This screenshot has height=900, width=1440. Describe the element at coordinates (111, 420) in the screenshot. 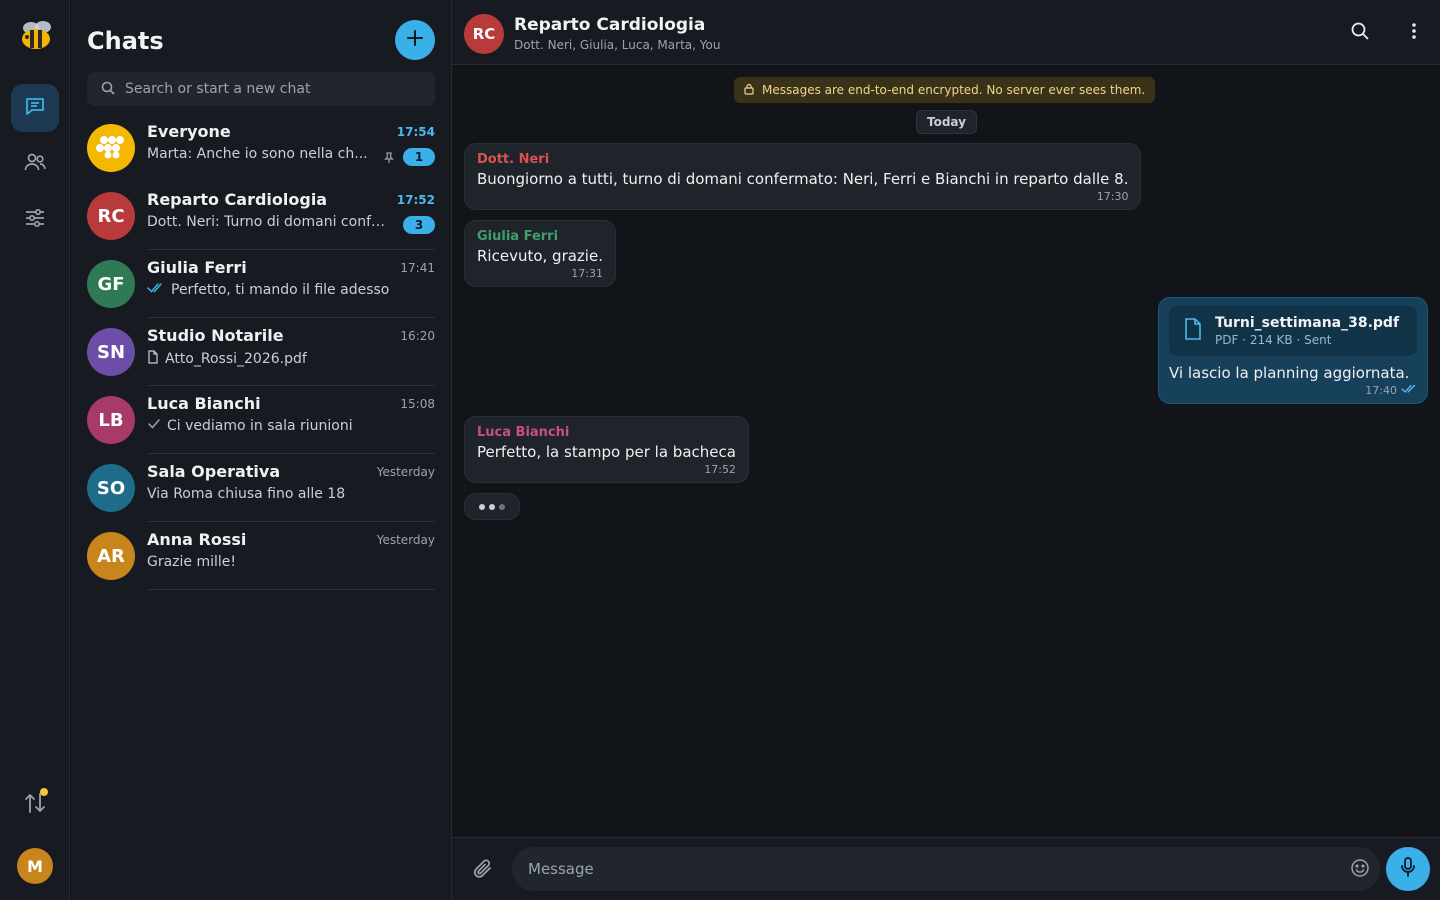

I see `avatar: LB` at that location.